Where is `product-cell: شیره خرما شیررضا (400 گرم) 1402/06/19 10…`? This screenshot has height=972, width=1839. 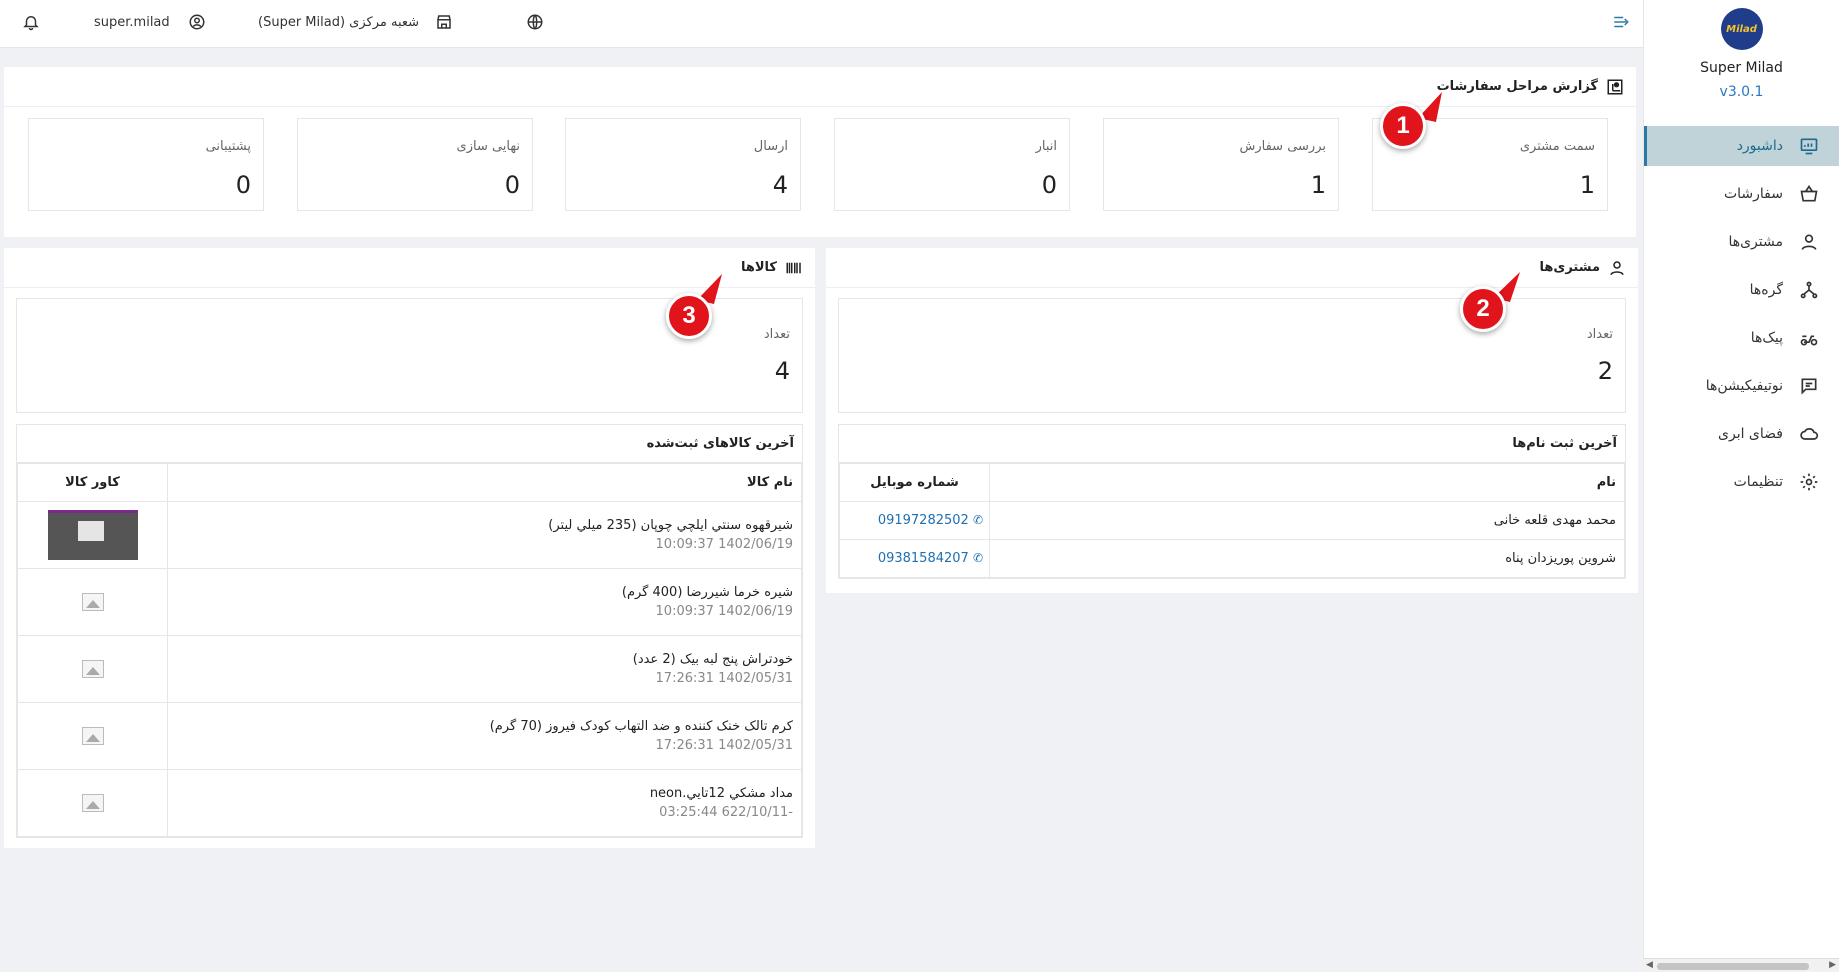 product-cell: شیره خرما شیررضا (400 گرم) 1402/06/19 10… is located at coordinates (484, 602).